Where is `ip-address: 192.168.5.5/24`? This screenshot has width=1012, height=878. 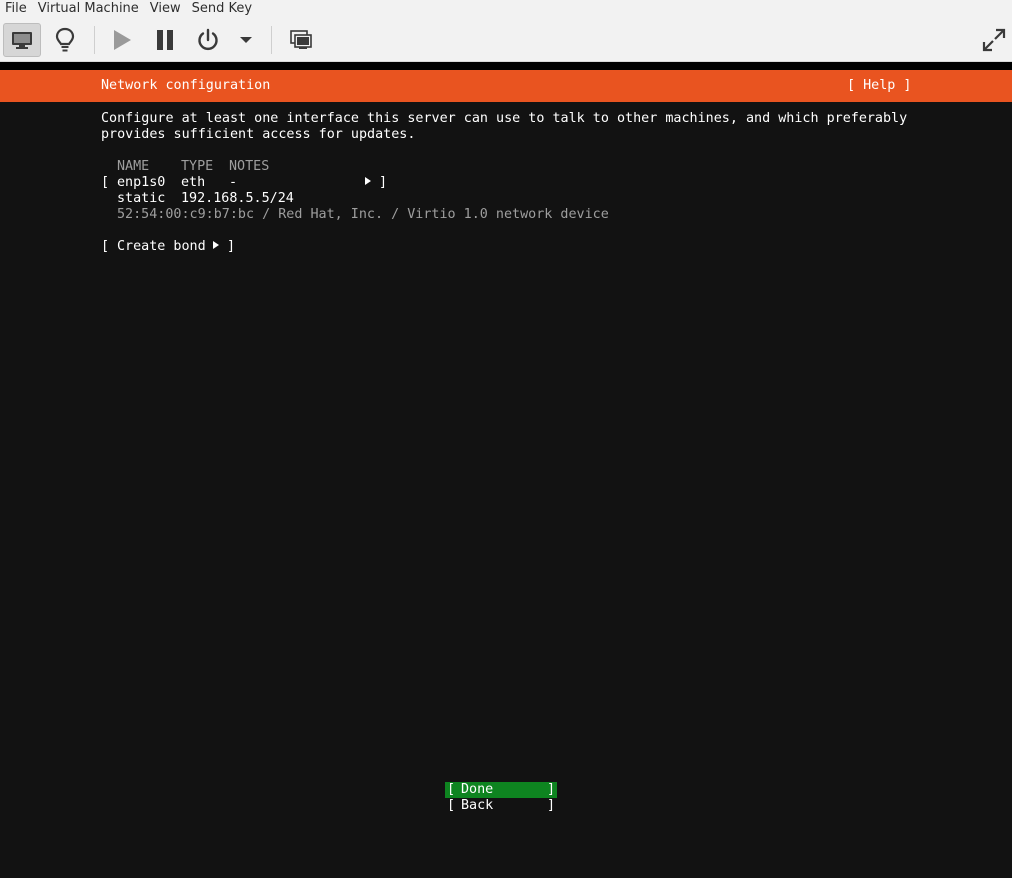 ip-address: 192.168.5.5/24 is located at coordinates (237, 198).